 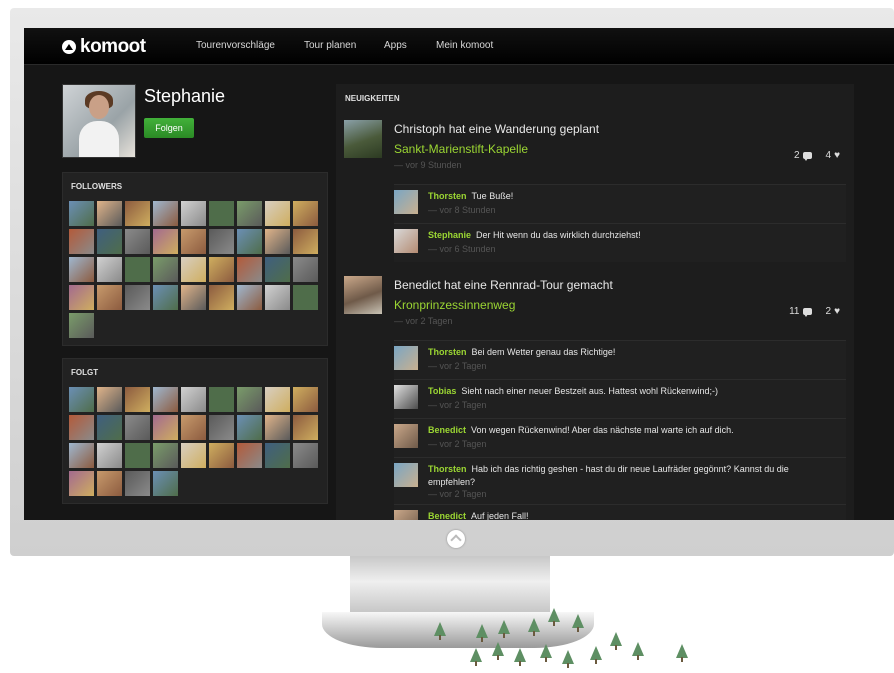 I want to click on comment-author: Tobias, so click(x=442, y=391).